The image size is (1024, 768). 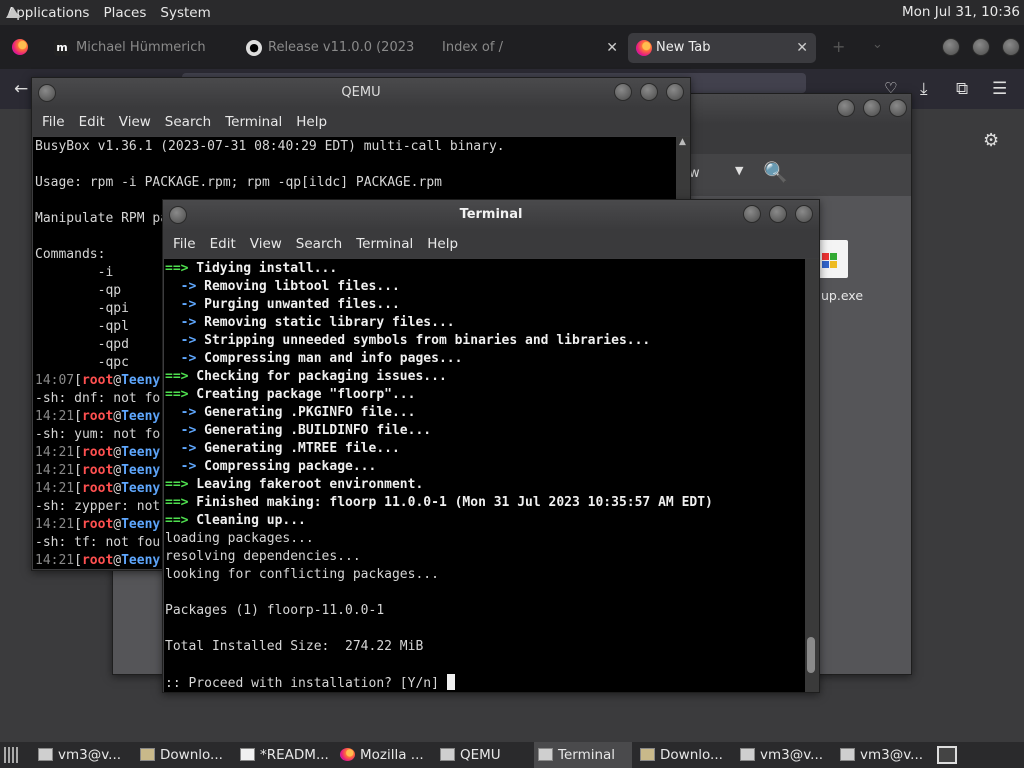 I want to click on show-desktop-icon, so click(x=947, y=755).